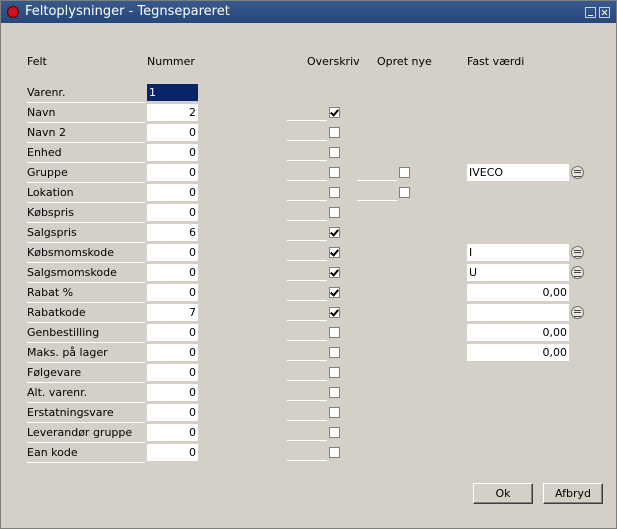  Describe the element at coordinates (172, 92) in the screenshot. I see `nummer-input: 1` at that location.